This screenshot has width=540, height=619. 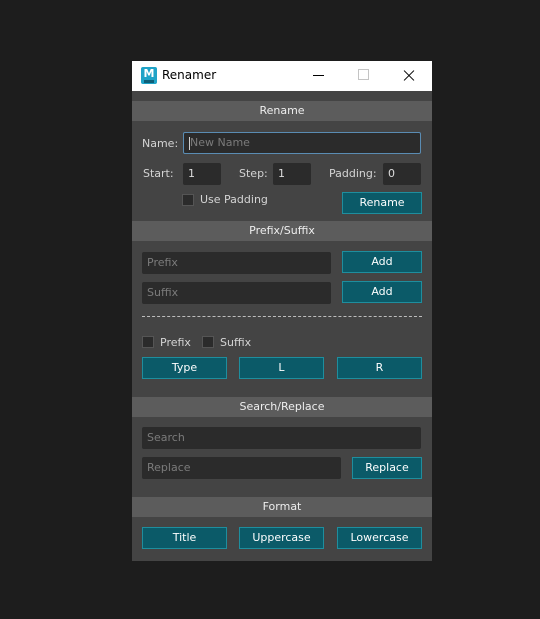 I want to click on add-prefix-button: Add, so click(x=382, y=262).